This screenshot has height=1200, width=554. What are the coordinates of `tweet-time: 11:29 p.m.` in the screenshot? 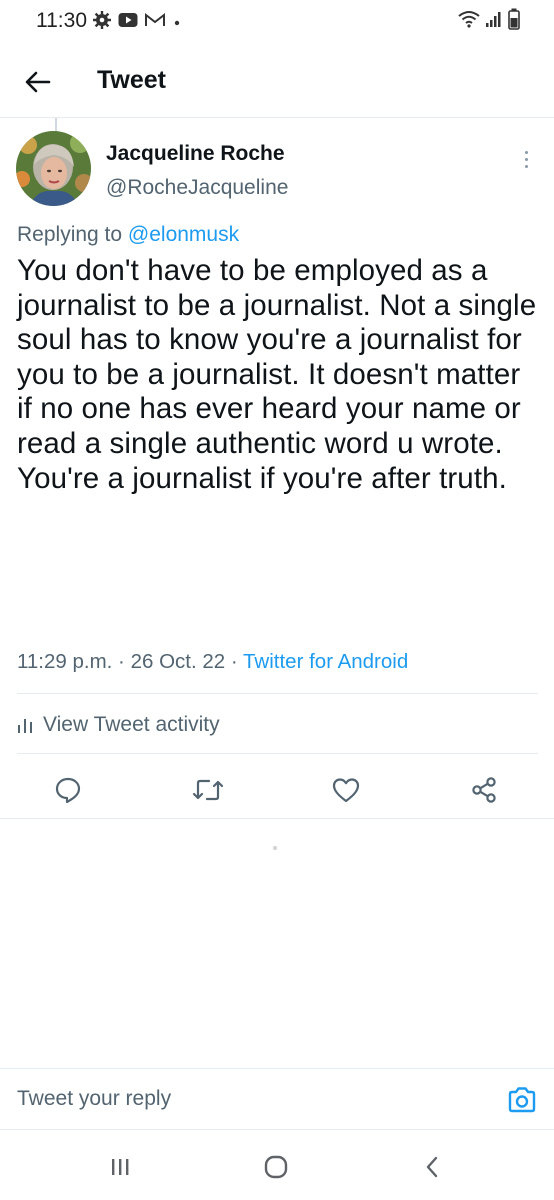 It's located at (65, 661).